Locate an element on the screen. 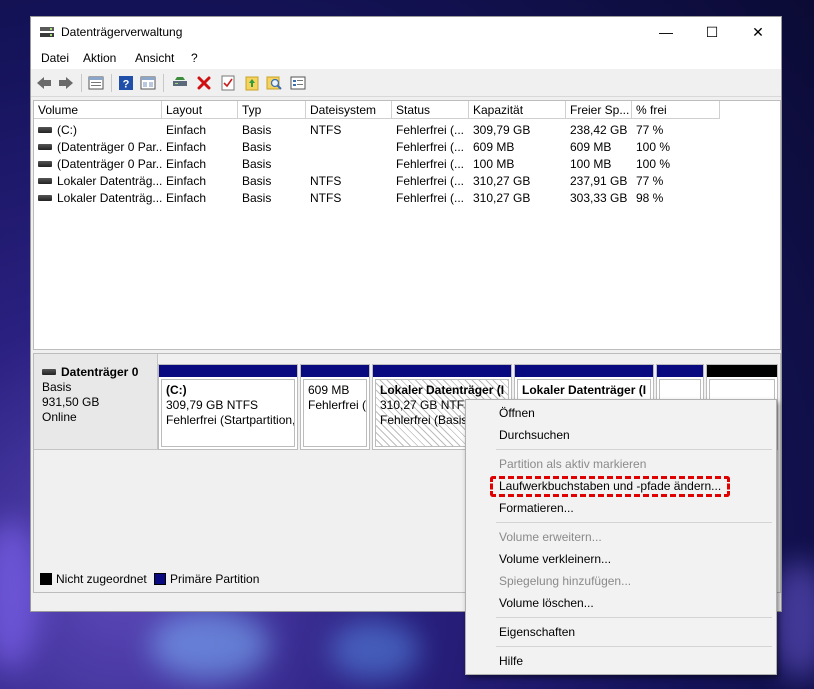 This screenshot has height=689, width=814. menu-item-oeffnen: Öffnen is located at coordinates (517, 413).